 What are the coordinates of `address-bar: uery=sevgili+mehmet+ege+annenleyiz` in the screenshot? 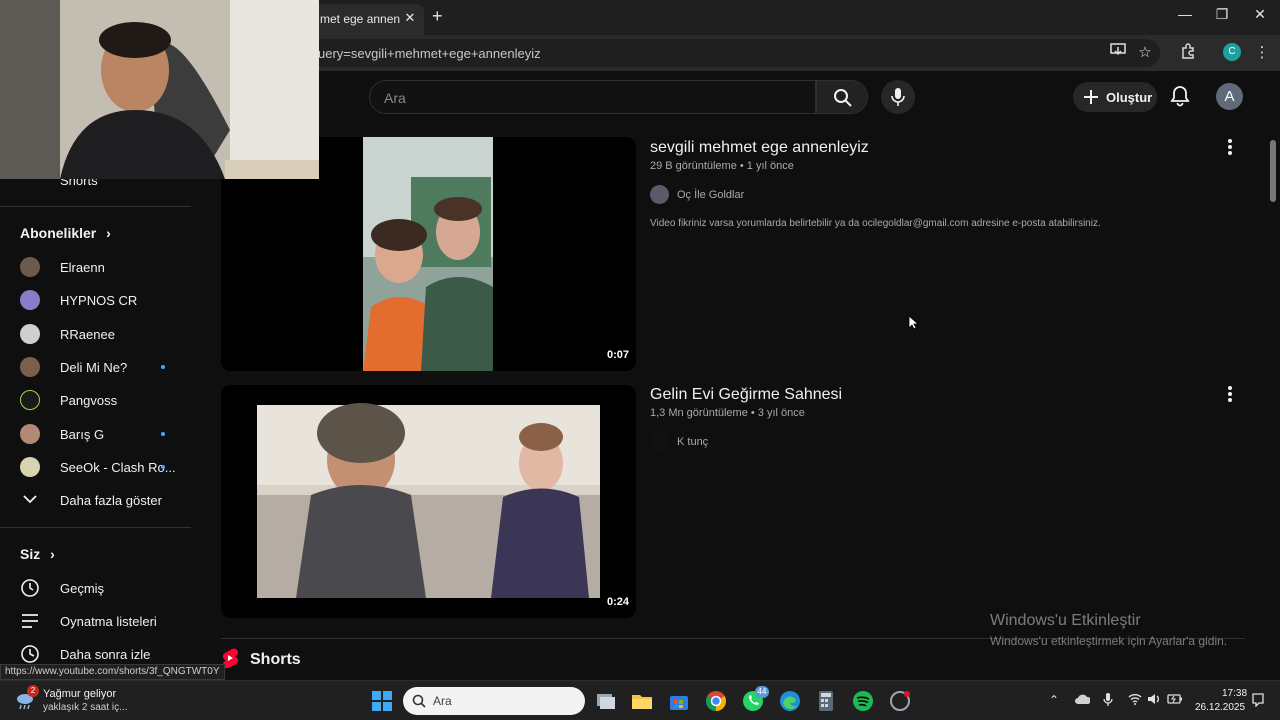 It's located at (730, 53).